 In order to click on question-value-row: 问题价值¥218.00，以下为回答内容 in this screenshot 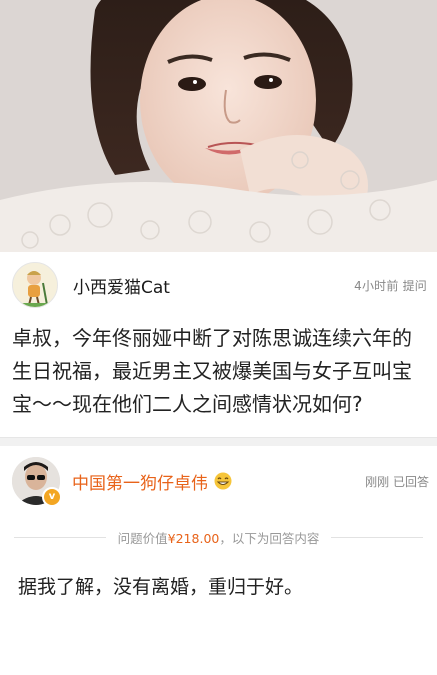, I will do `click(218, 537)`.